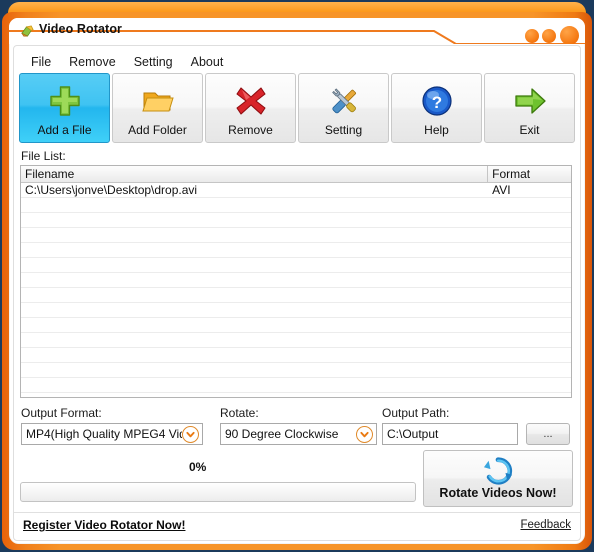  I want to click on file-list-header: Filename Format, so click(296, 174).